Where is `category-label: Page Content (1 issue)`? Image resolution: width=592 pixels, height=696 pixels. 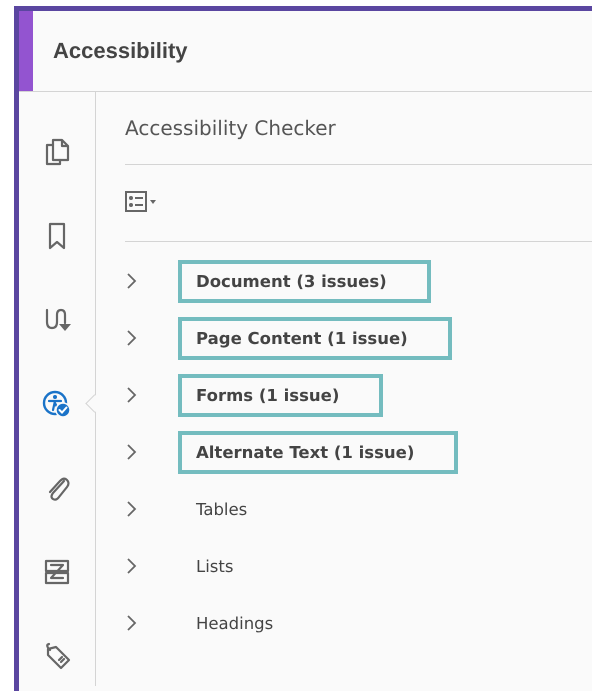 category-label: Page Content (1 issue) is located at coordinates (315, 338).